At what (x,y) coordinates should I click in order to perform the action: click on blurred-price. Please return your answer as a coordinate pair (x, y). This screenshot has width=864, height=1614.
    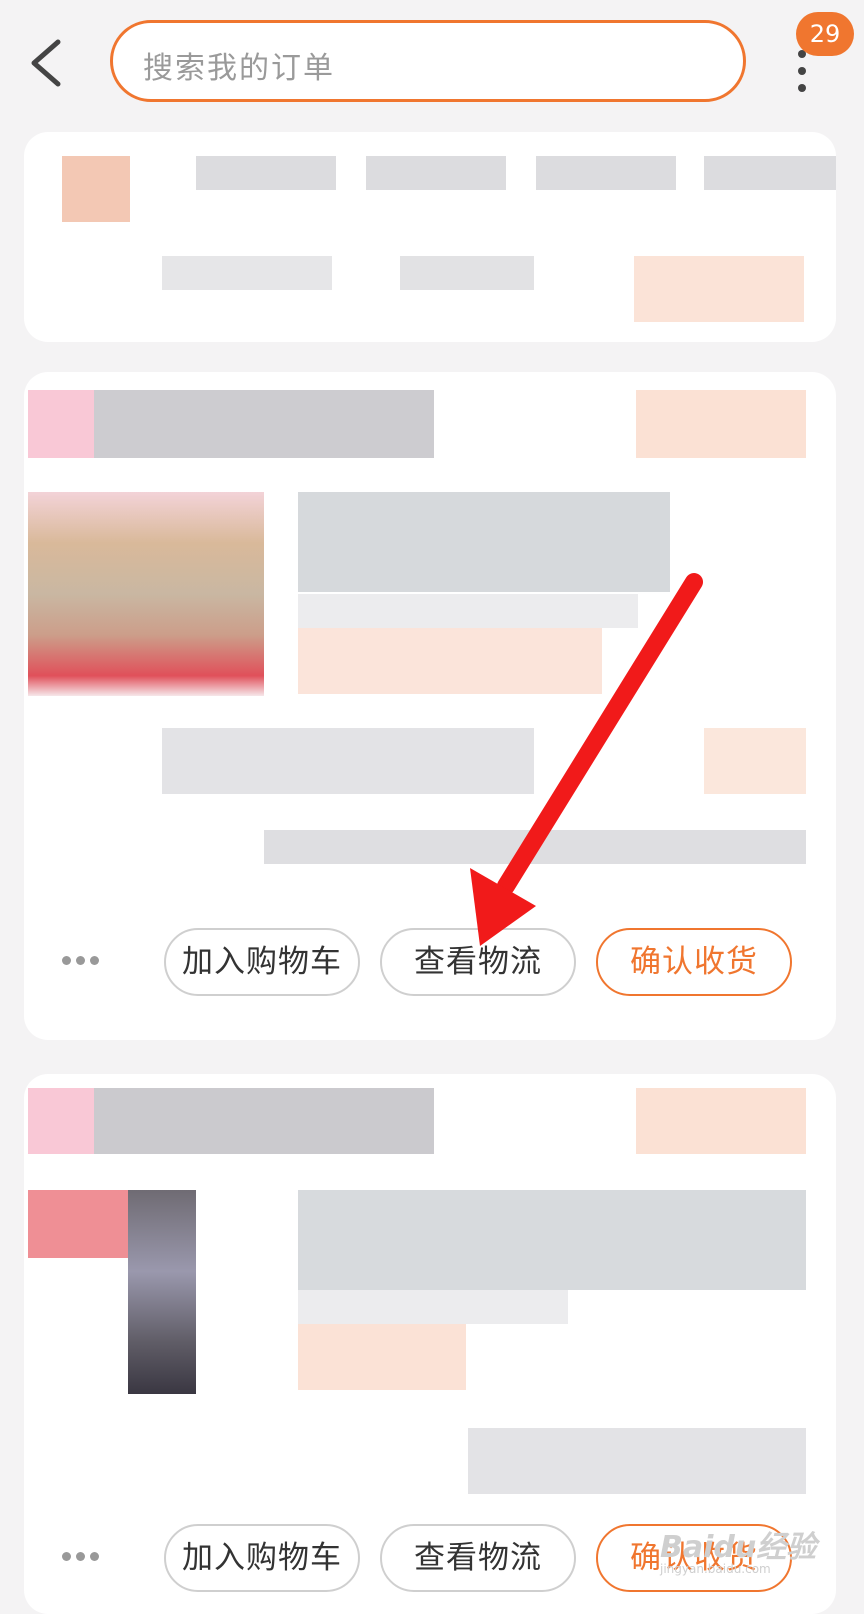
    Looking at the image, I should click on (719, 289).